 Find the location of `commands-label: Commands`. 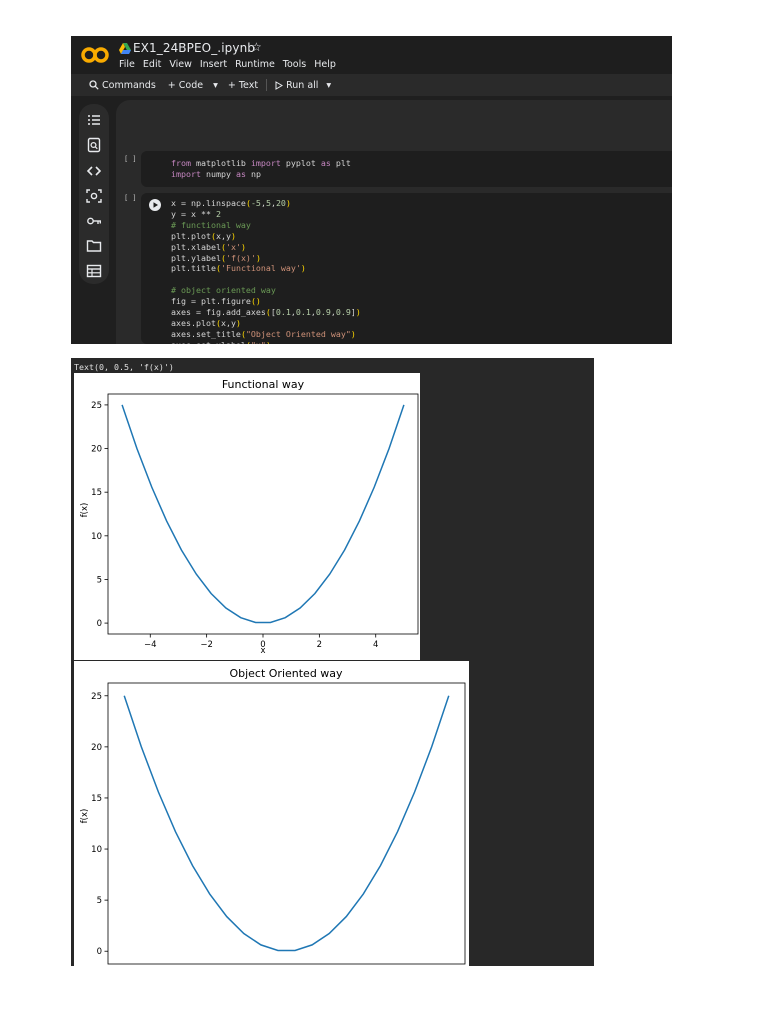

commands-label: Commands is located at coordinates (129, 85).